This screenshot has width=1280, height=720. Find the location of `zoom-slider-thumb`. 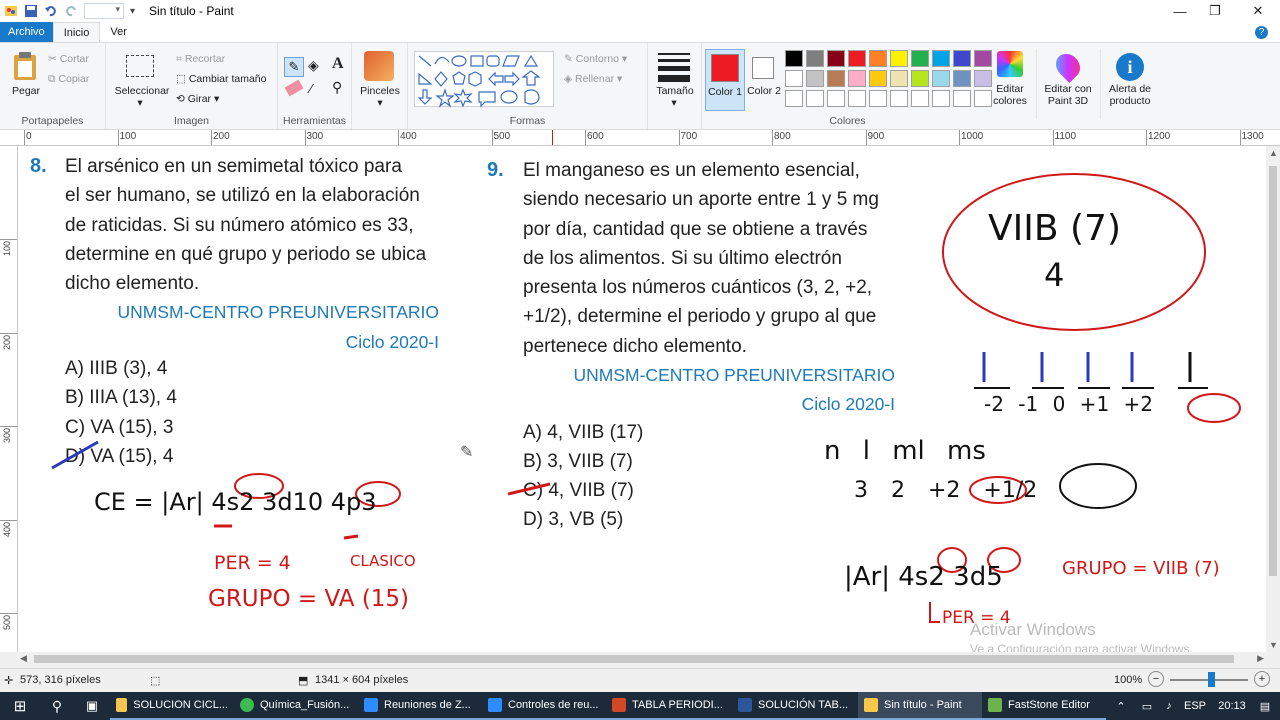

zoom-slider-thumb is located at coordinates (1211, 679).